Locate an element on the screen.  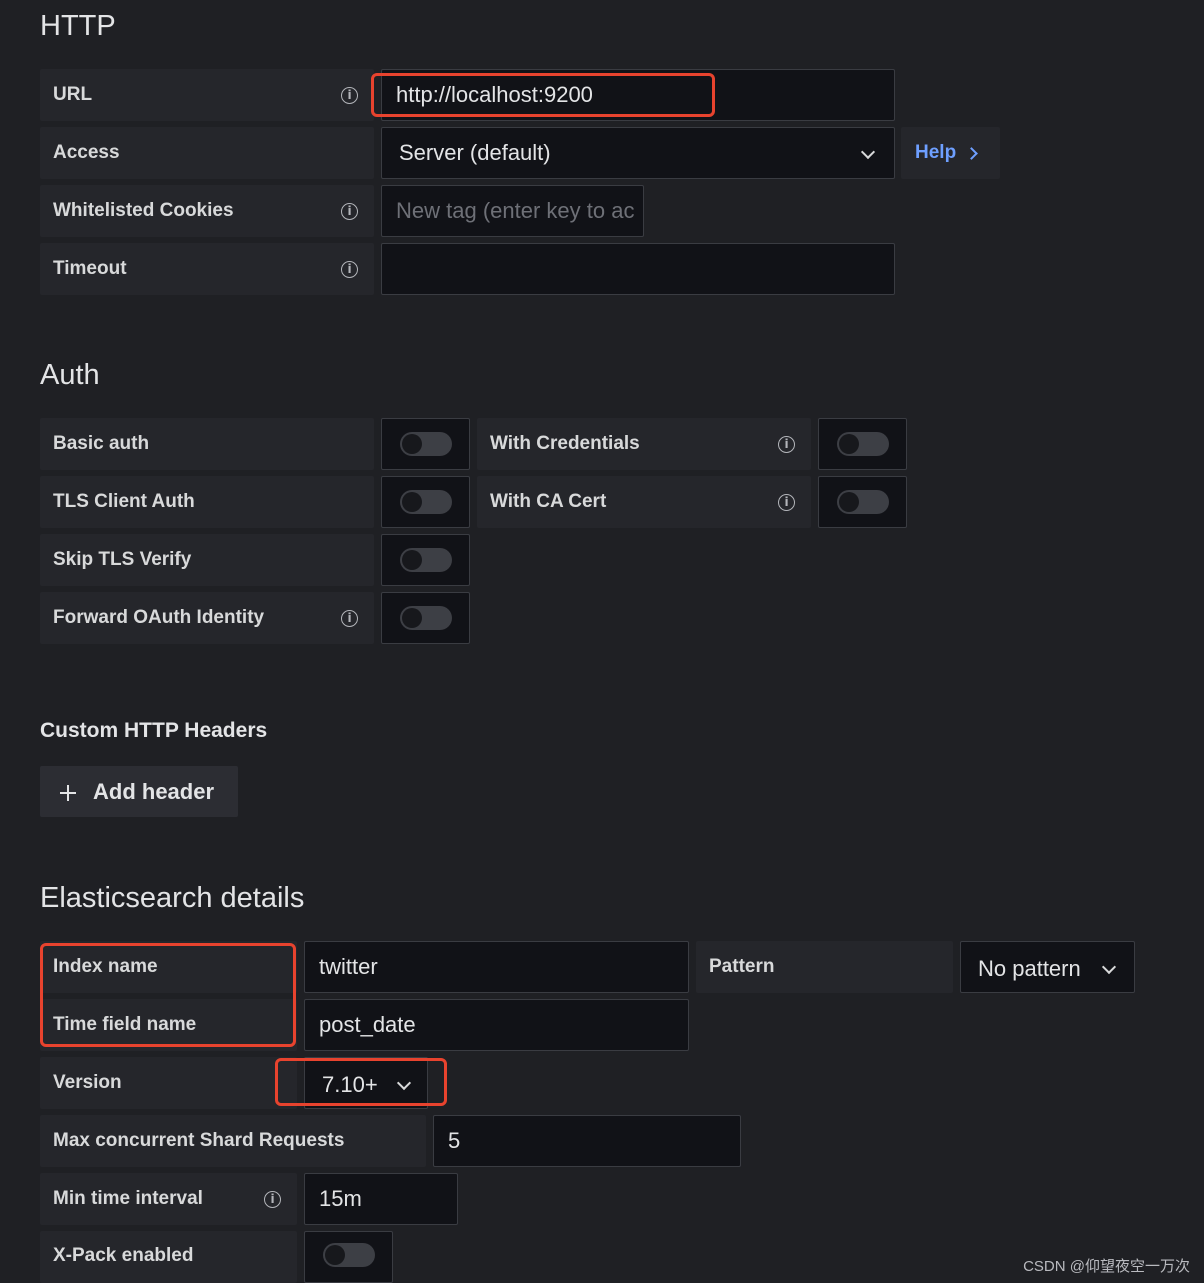
forward-oauth-label: Forward OAuth Identity i is located at coordinates (207, 618).